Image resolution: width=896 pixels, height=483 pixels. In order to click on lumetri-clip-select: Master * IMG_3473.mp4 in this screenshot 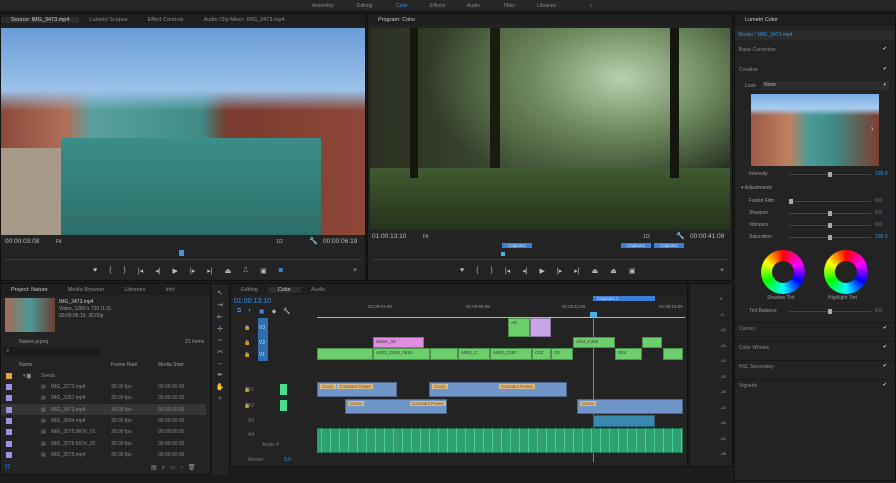, I will do `click(765, 35)`.